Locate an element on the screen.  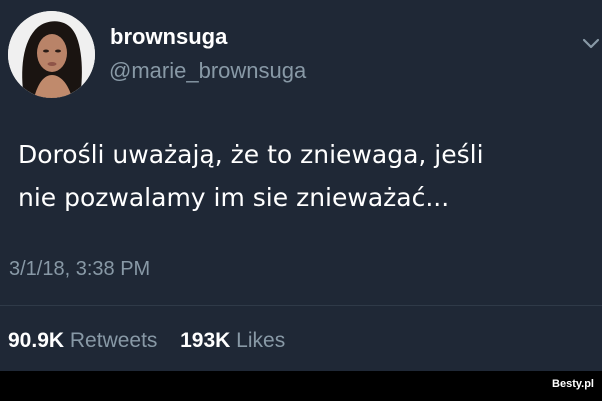
divider is located at coordinates (301, 305).